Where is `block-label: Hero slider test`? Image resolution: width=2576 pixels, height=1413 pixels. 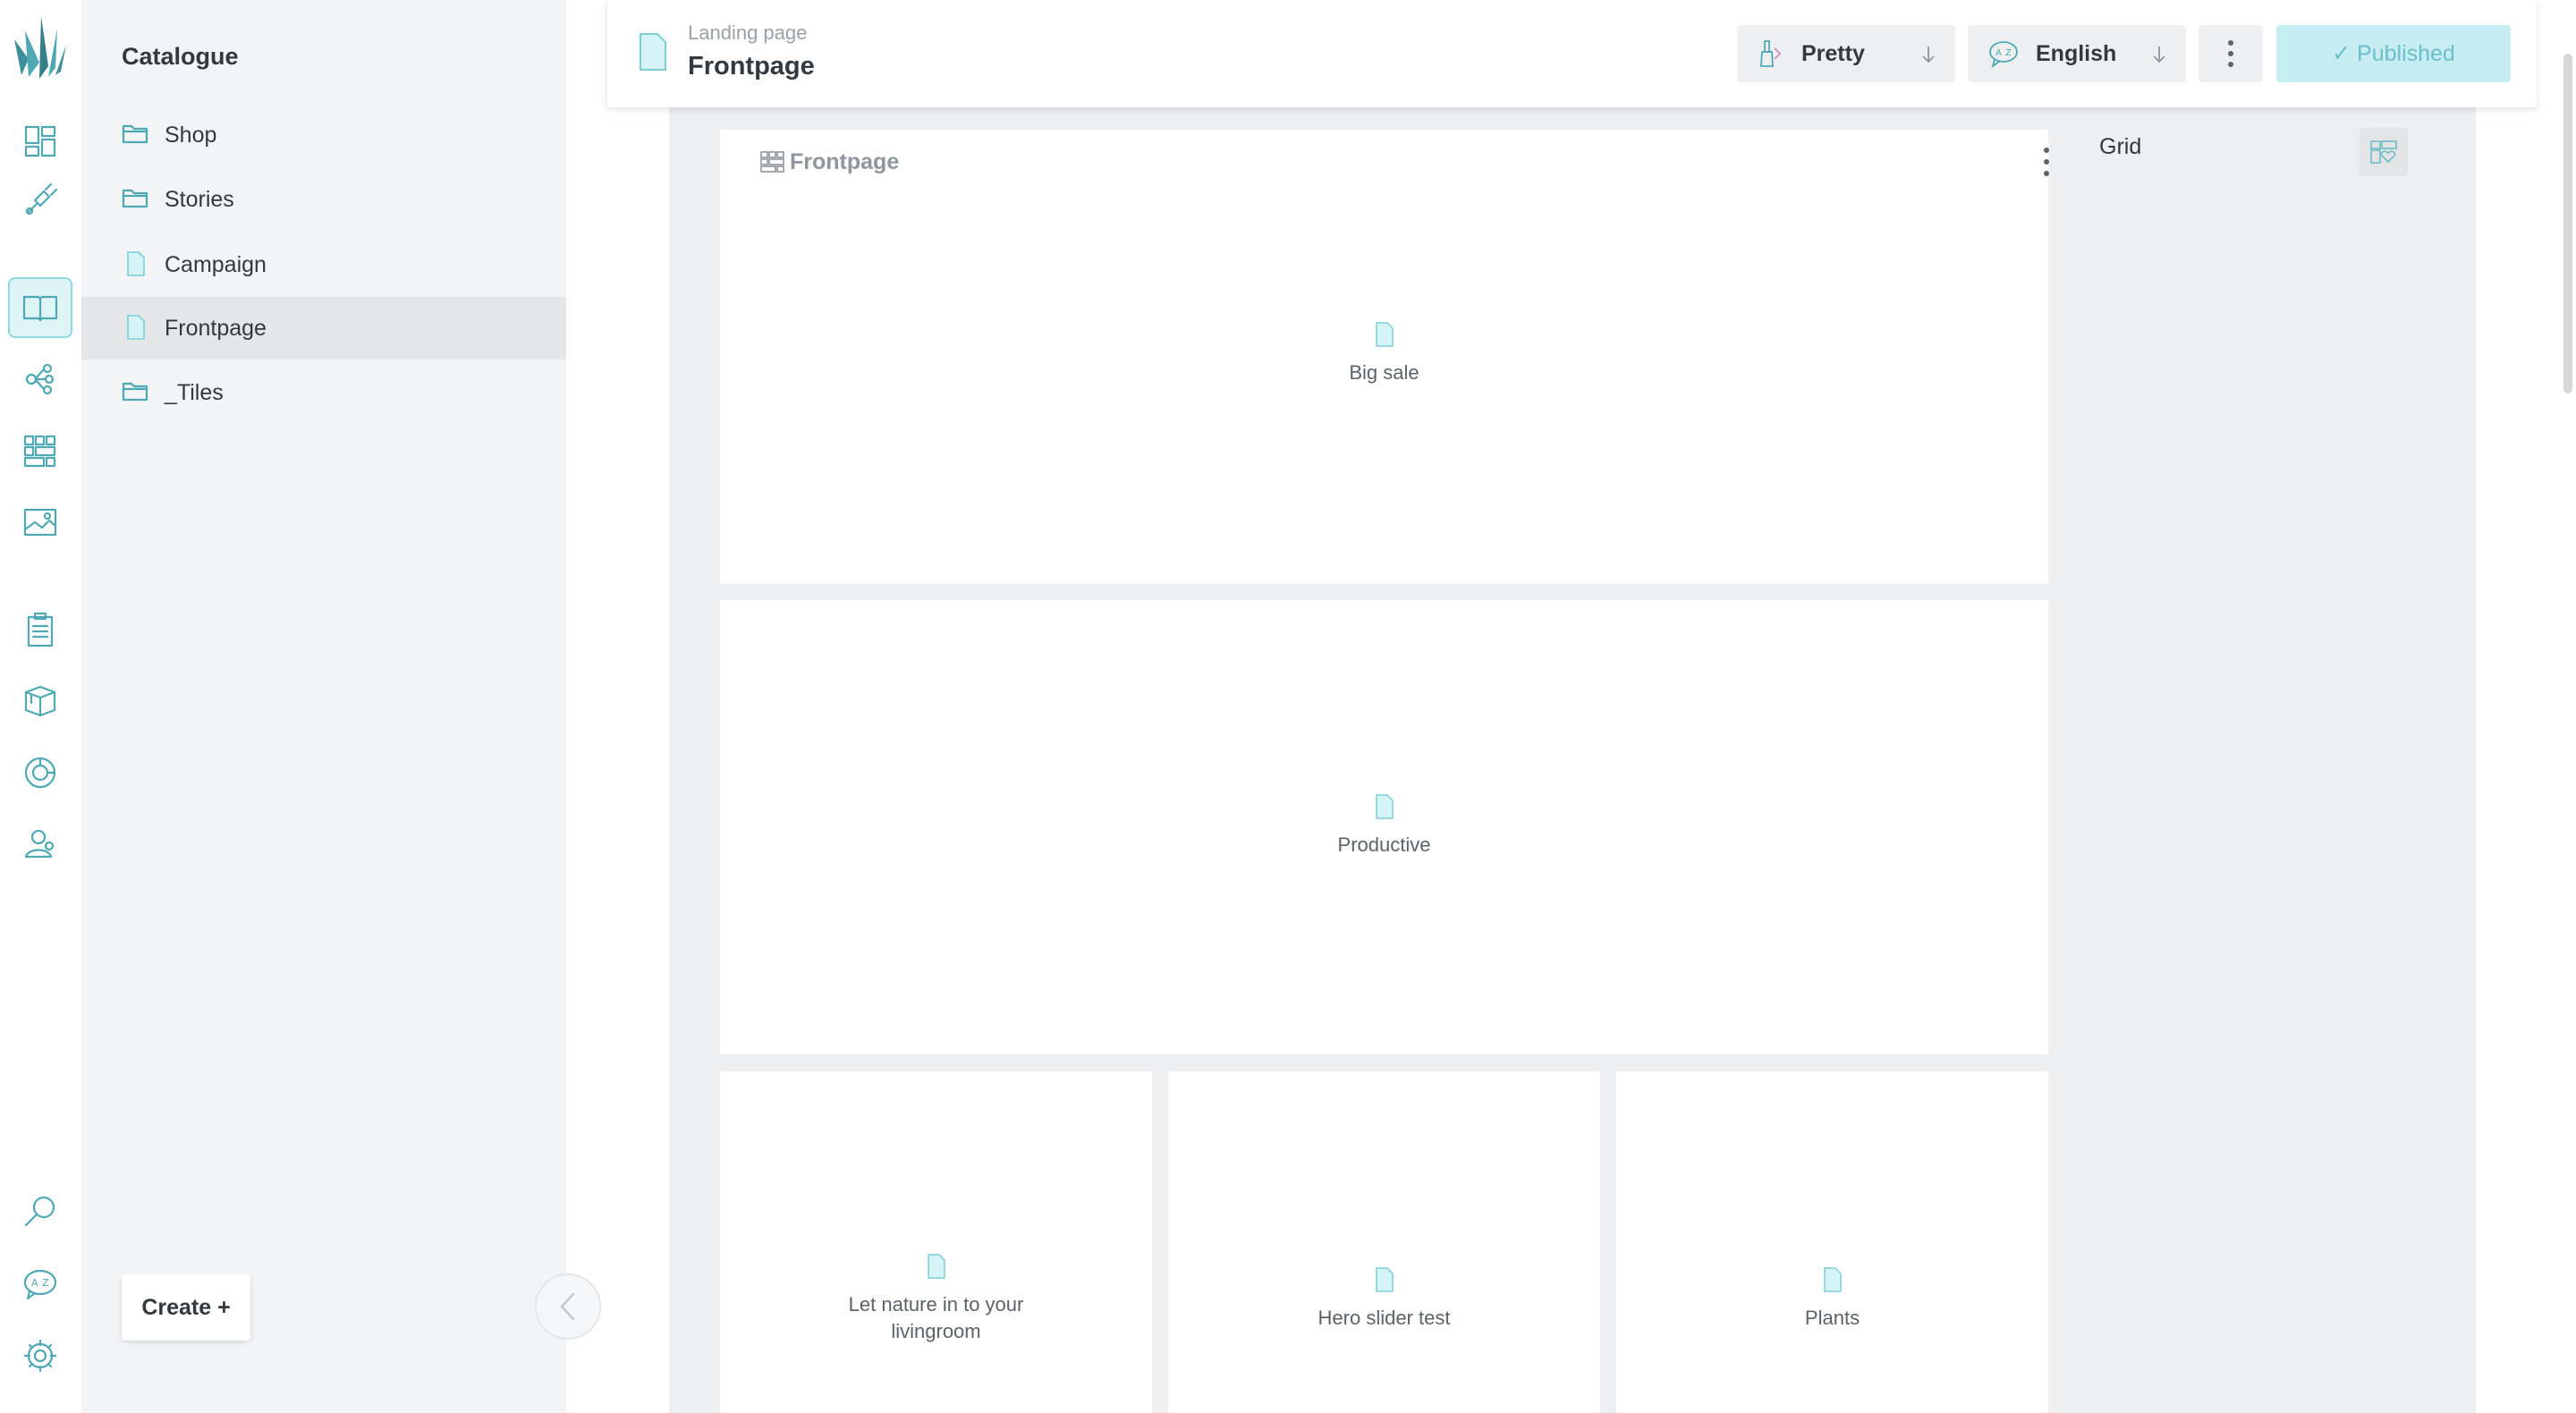
block-label: Hero slider test is located at coordinates (1384, 1318).